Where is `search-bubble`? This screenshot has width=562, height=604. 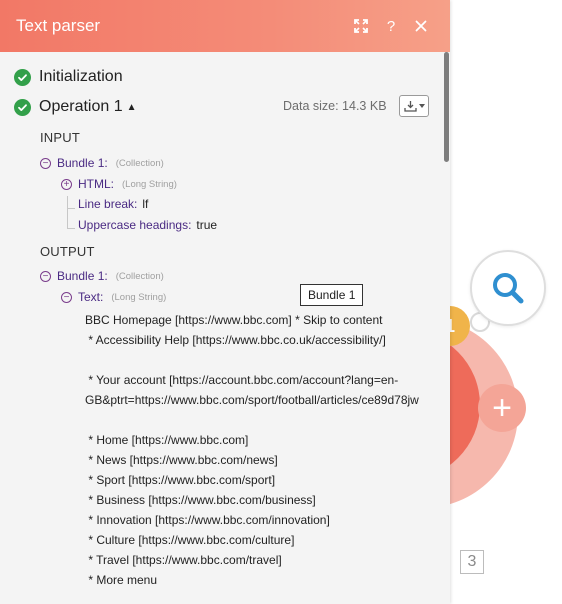
search-bubble is located at coordinates (508, 288).